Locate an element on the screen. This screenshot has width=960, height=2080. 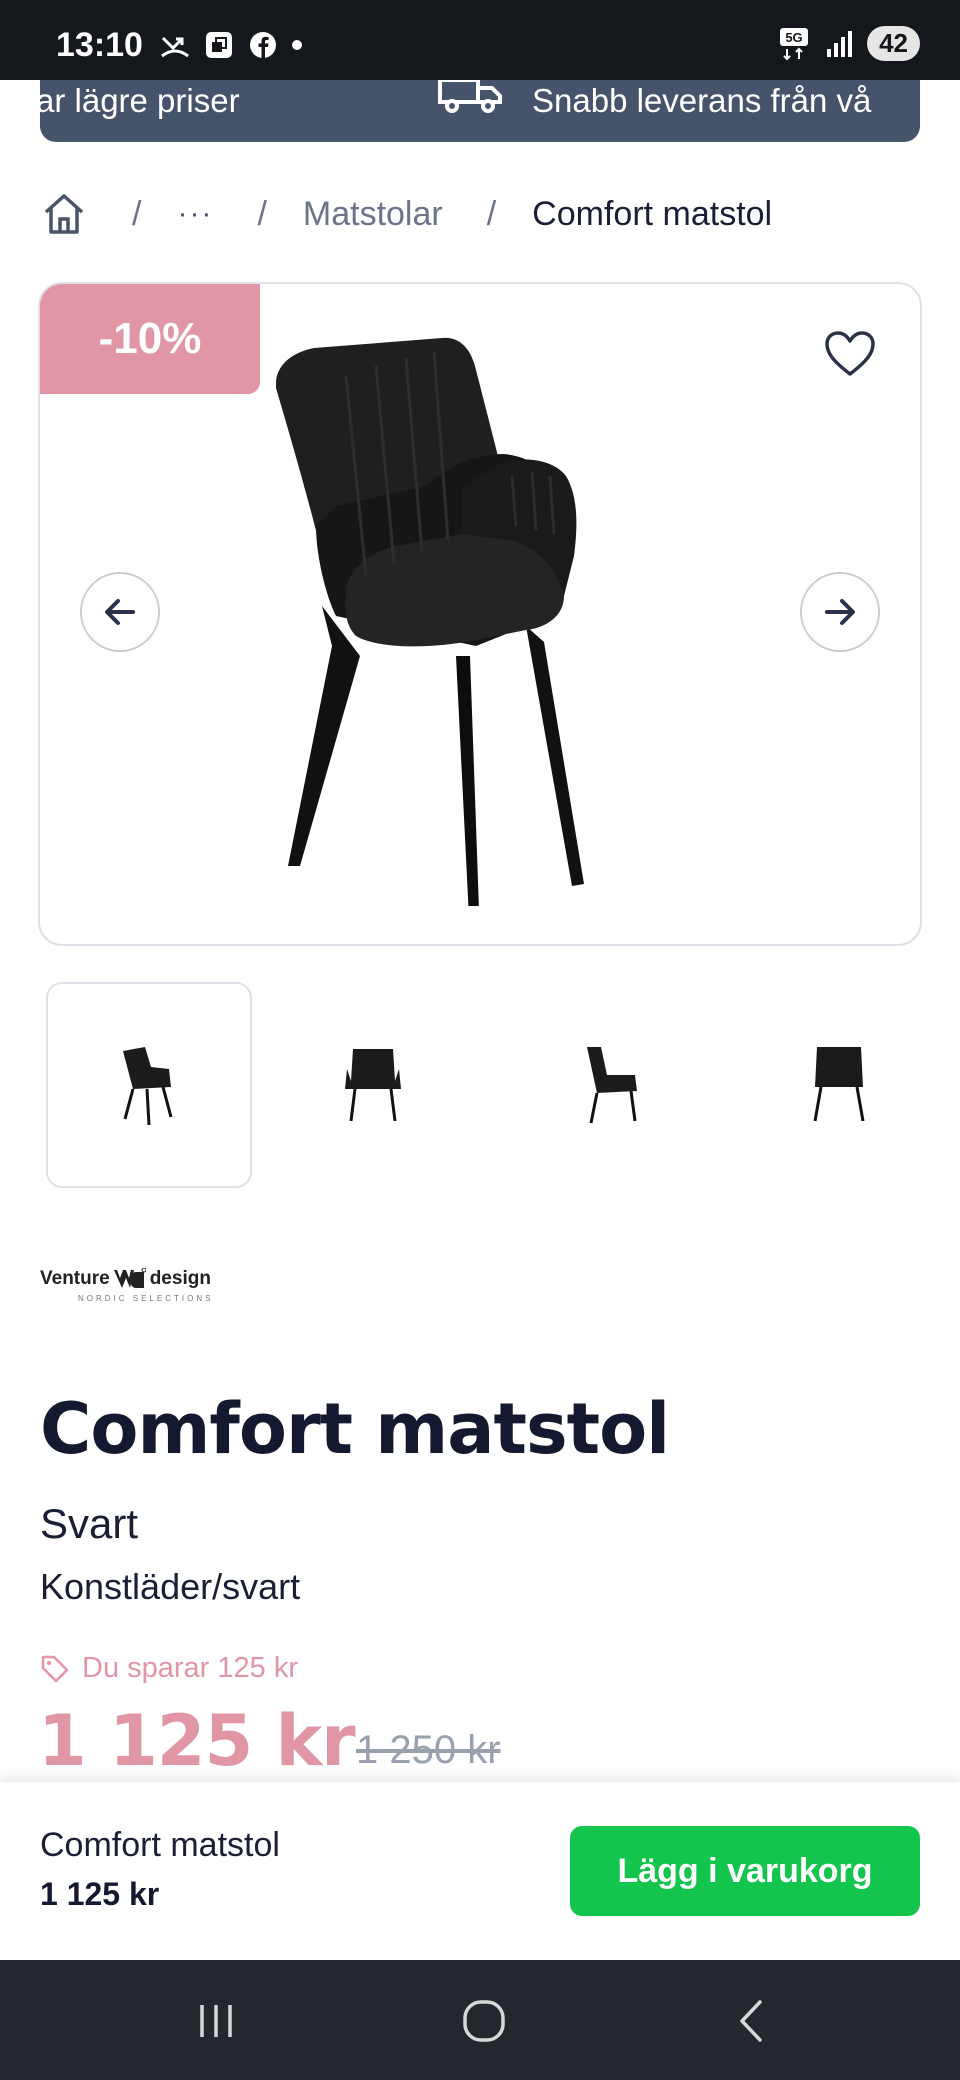
arrow-left-icon is located at coordinates (120, 612).